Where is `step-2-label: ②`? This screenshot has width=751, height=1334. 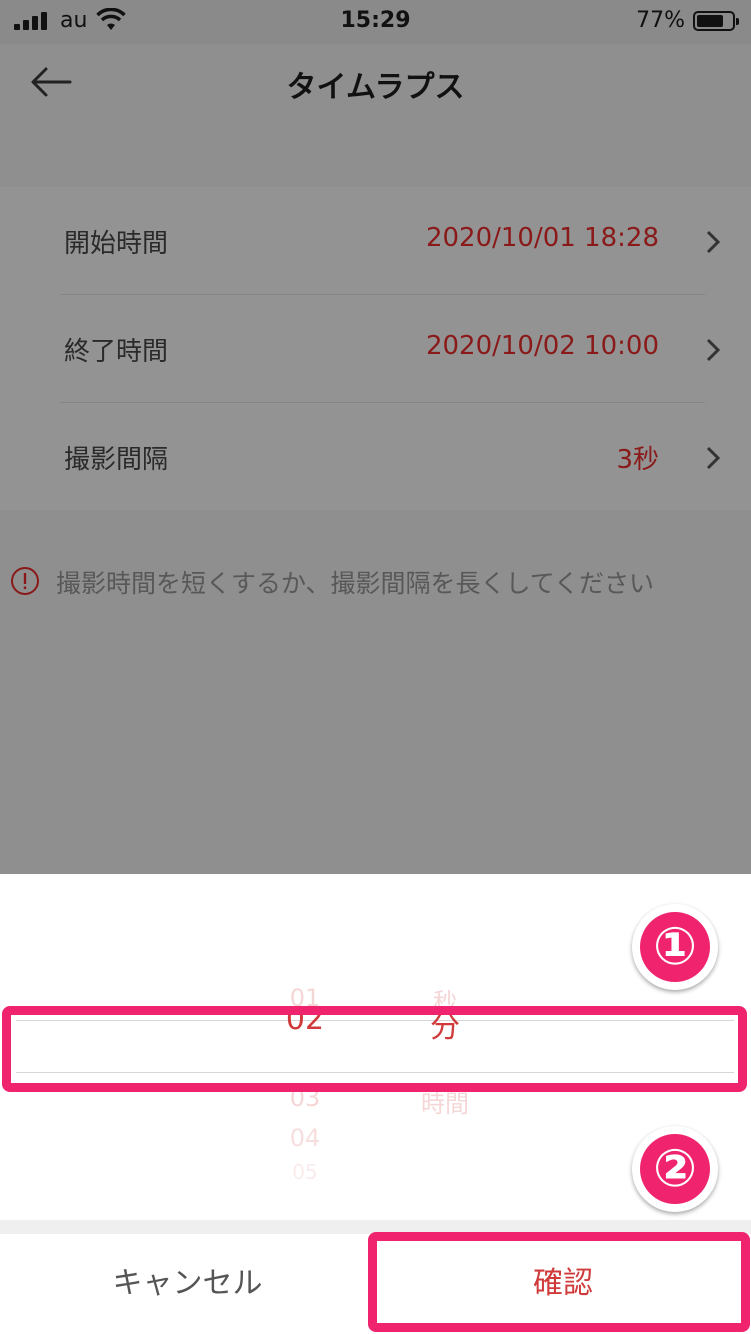
step-2-label: ② is located at coordinates (675, 1169).